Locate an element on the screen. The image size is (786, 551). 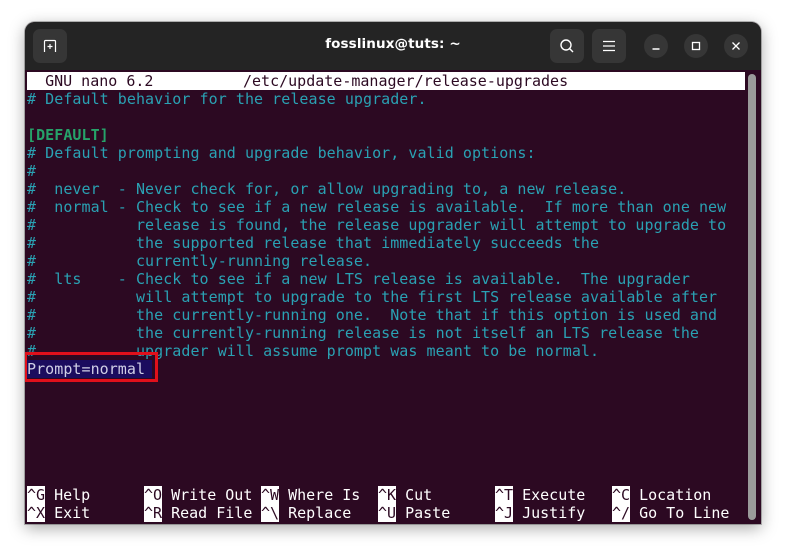
shortcut-read-file: ^R Read File is located at coordinates (198, 513).